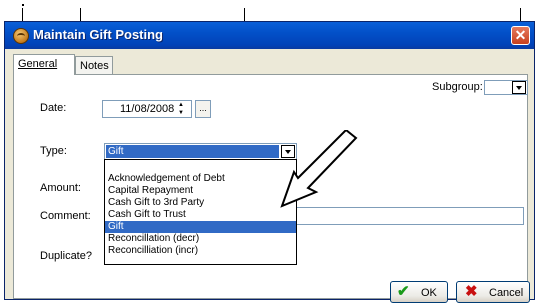 The image size is (535, 303). Describe the element at coordinates (200, 239) in the screenshot. I see `type-option: Reconcillation (decr)` at that location.